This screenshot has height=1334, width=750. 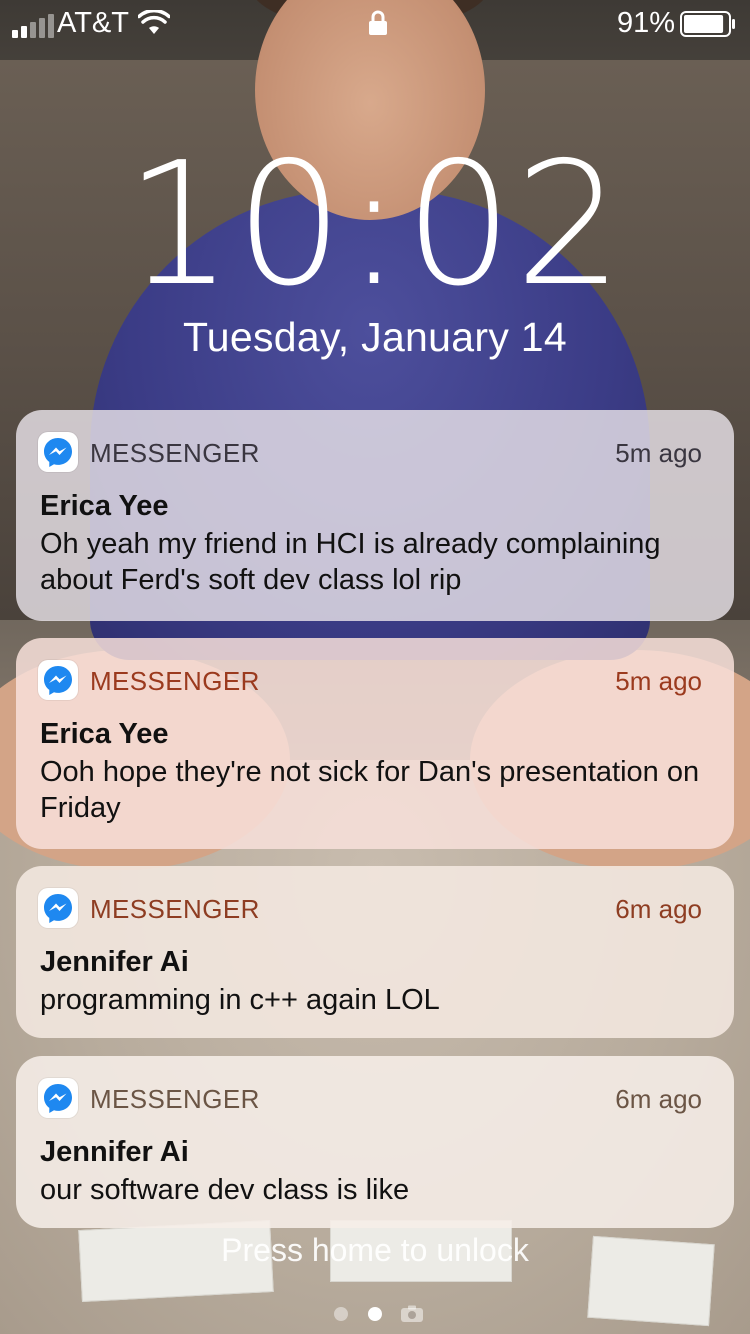 I want to click on page-indicator, so click(x=375, y=1314).